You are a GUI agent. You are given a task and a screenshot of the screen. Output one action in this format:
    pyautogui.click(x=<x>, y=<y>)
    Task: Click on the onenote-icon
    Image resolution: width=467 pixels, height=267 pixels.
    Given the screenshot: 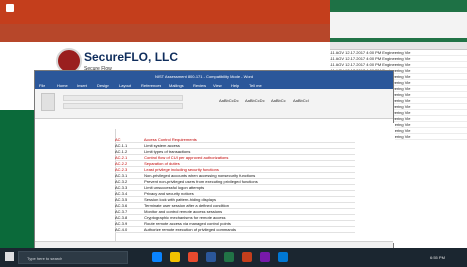 What is the action you would take?
    pyautogui.click(x=265, y=257)
    